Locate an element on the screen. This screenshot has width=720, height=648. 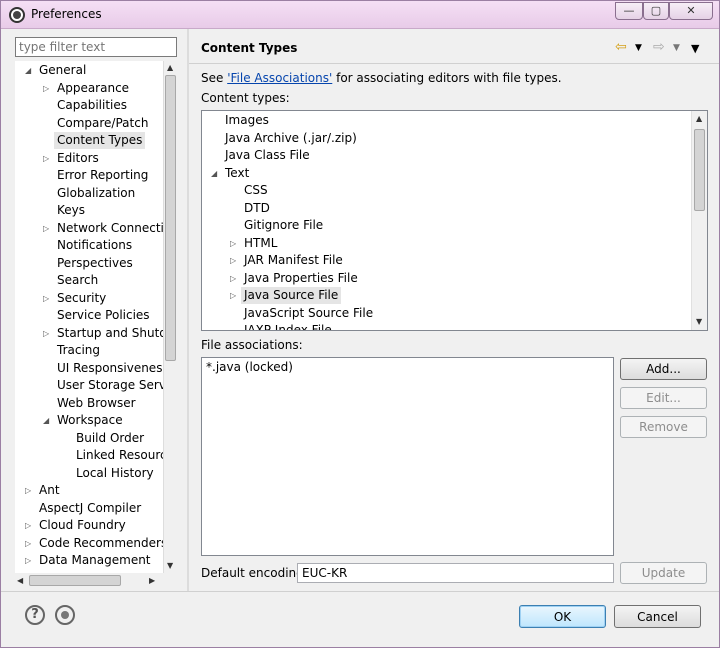
cancel-button: Cancel is located at coordinates (657, 616).